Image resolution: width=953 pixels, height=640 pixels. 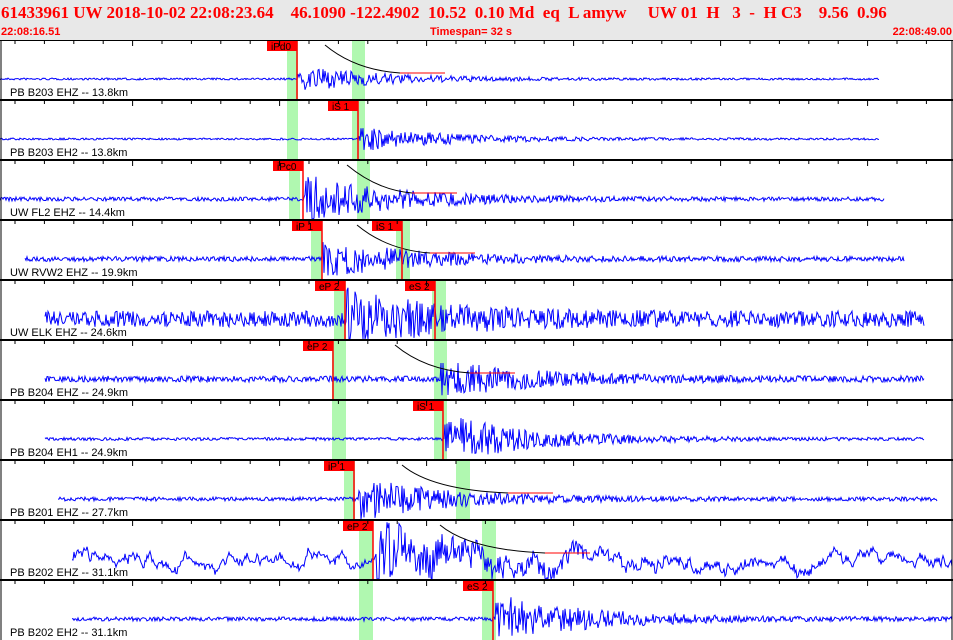 I want to click on phase-pick: eP 2, so click(x=318, y=370).